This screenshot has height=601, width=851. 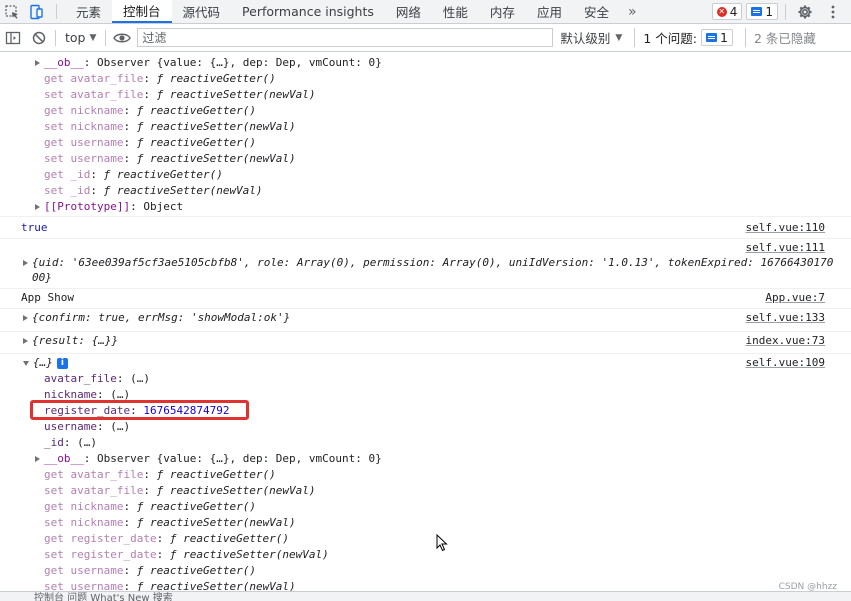 What do you see at coordinates (723, 37) in the screenshot?
I see `issues-count: 1` at bounding box center [723, 37].